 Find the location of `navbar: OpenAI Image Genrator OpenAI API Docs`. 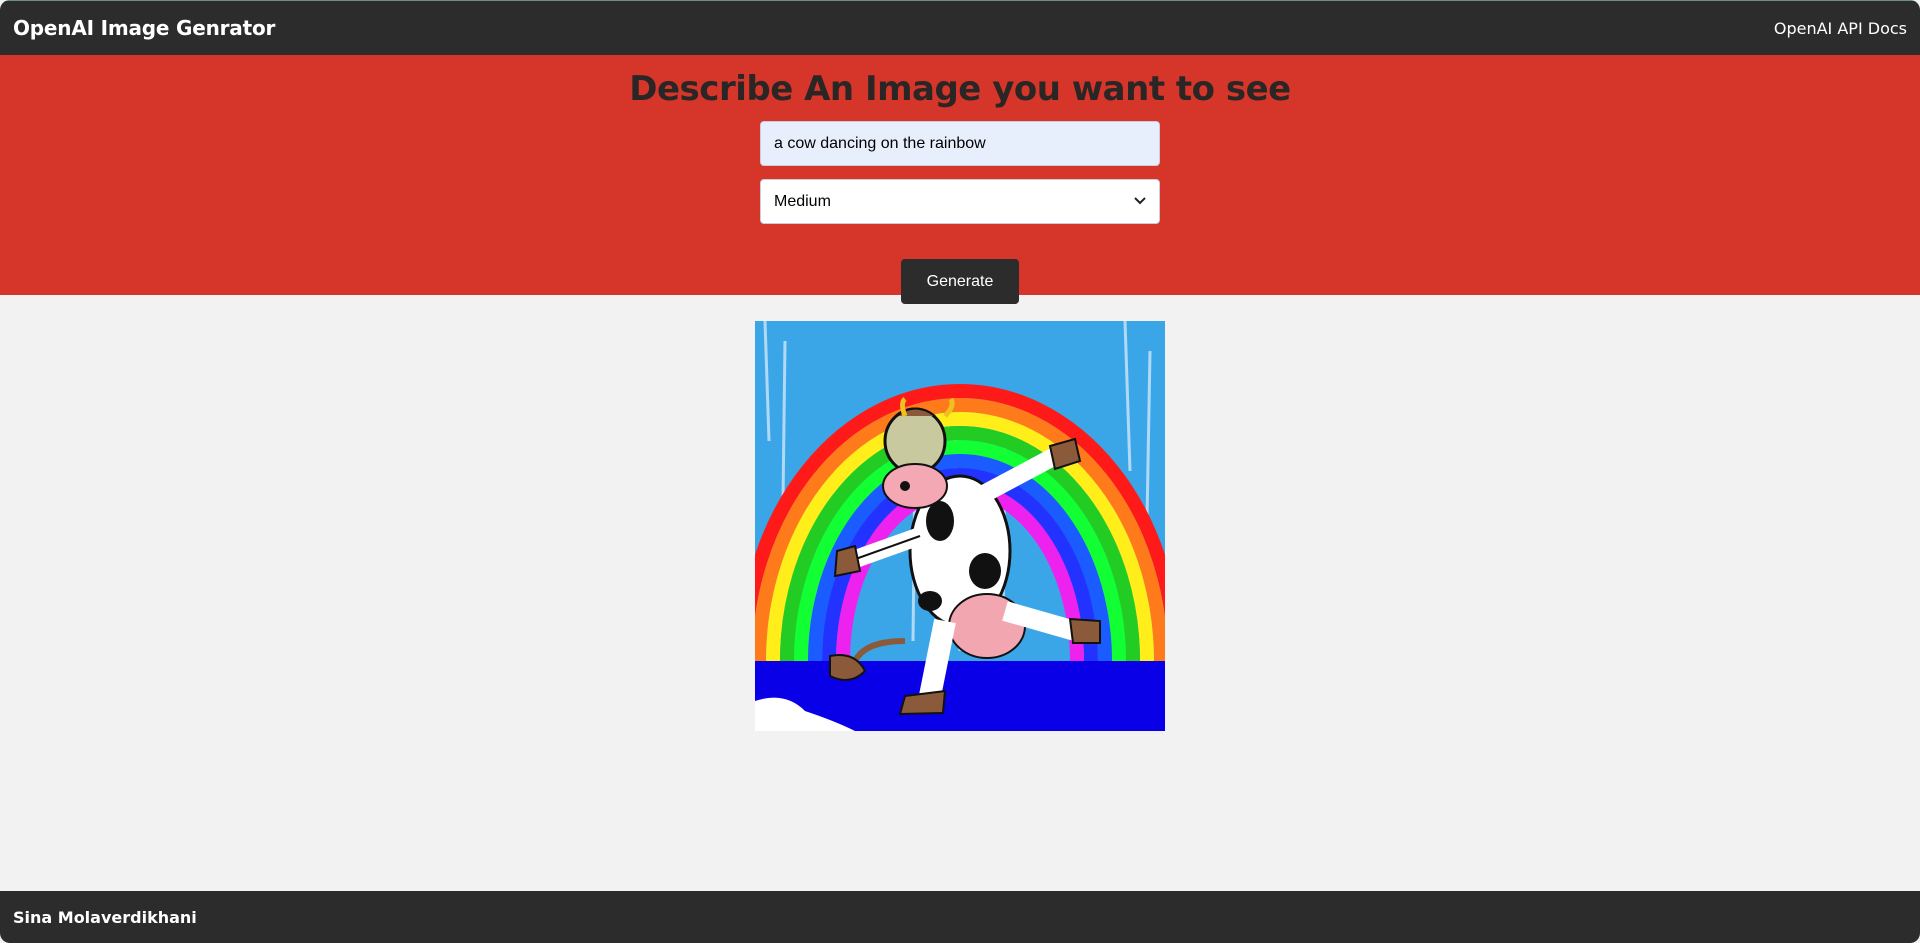

navbar: OpenAI Image Genrator OpenAI API Docs is located at coordinates (960, 27).